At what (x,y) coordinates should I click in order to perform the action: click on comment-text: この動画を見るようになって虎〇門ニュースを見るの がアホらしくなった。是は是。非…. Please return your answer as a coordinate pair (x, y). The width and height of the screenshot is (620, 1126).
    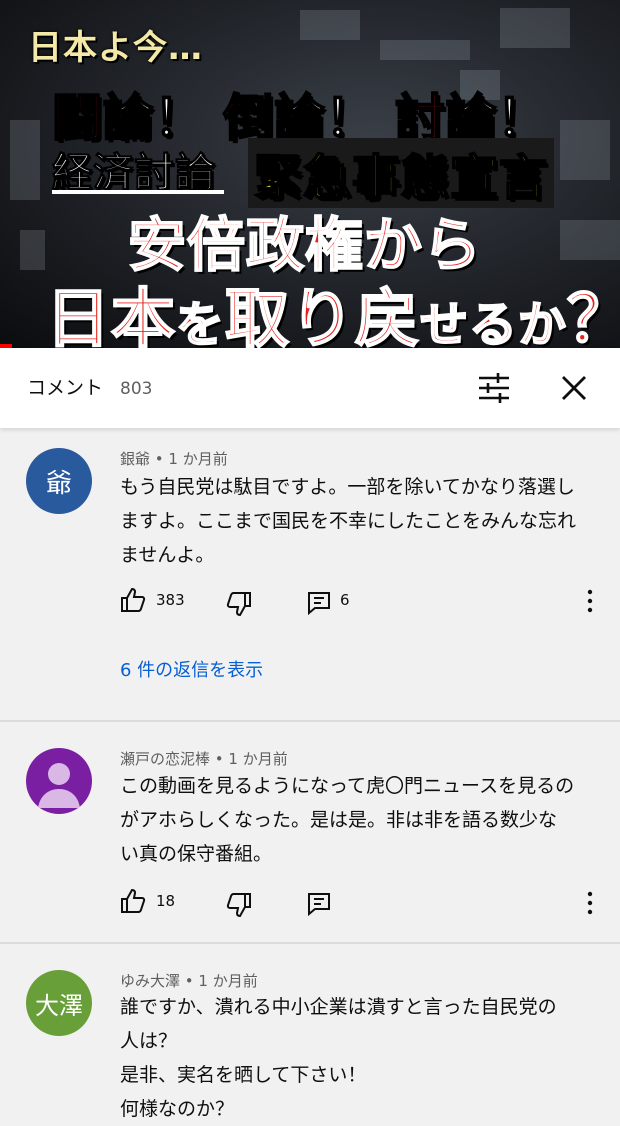
    Looking at the image, I should click on (347, 820).